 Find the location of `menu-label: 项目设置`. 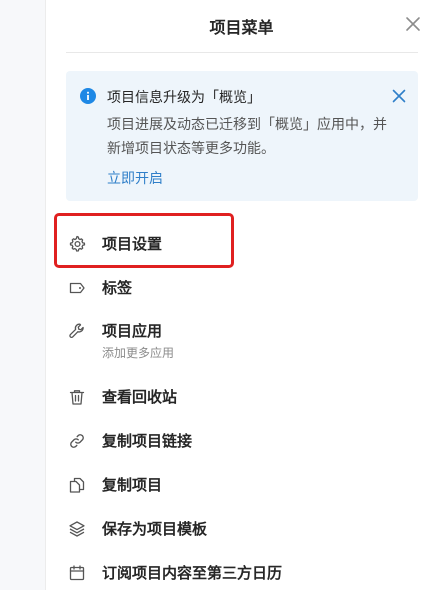

menu-label: 项目设置 is located at coordinates (132, 244).